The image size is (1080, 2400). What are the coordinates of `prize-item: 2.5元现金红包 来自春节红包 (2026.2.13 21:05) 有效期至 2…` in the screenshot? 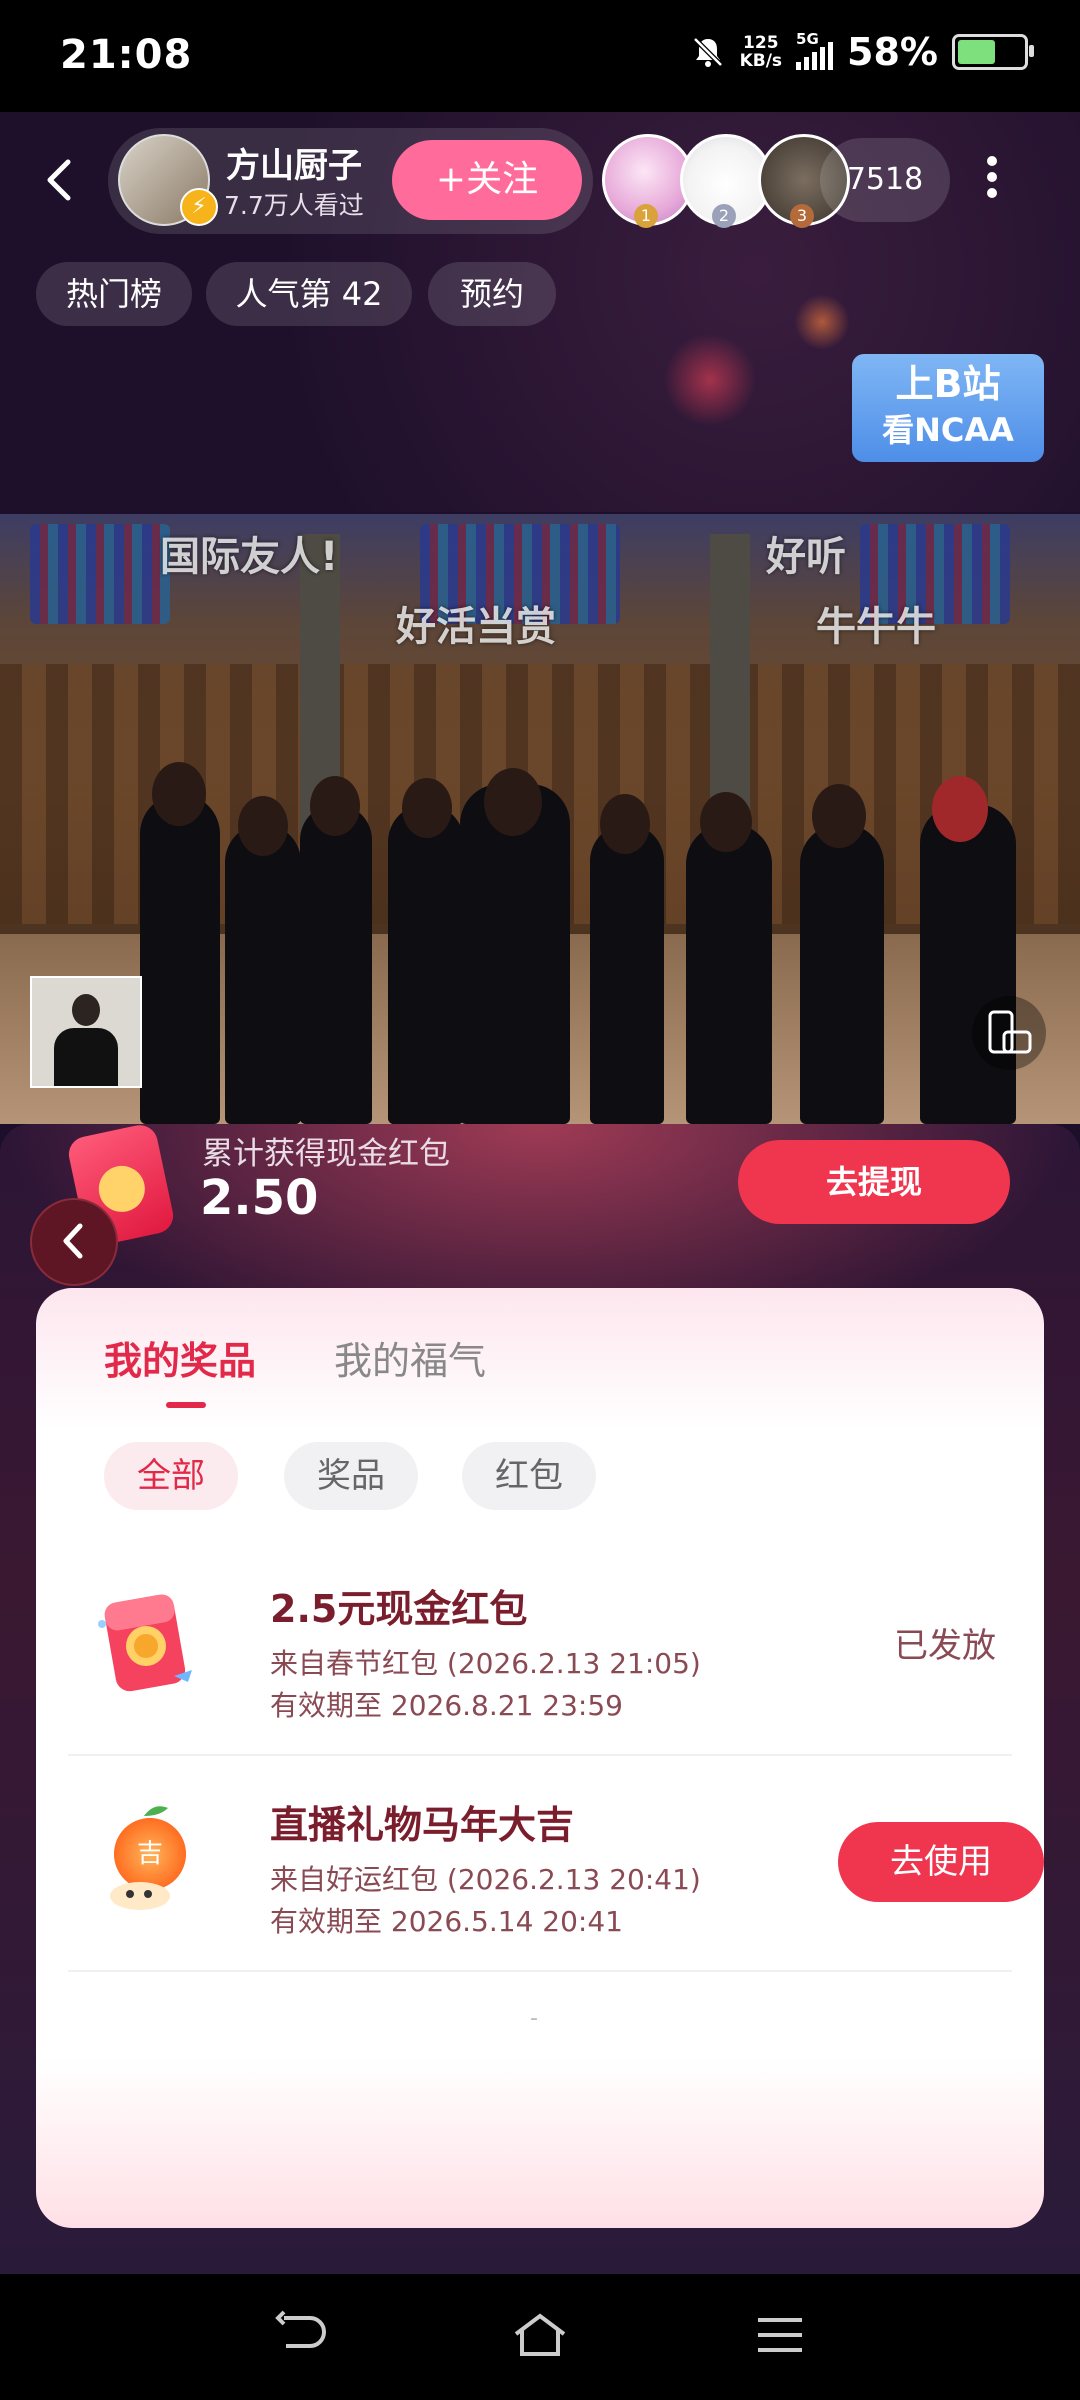 It's located at (540, 1648).